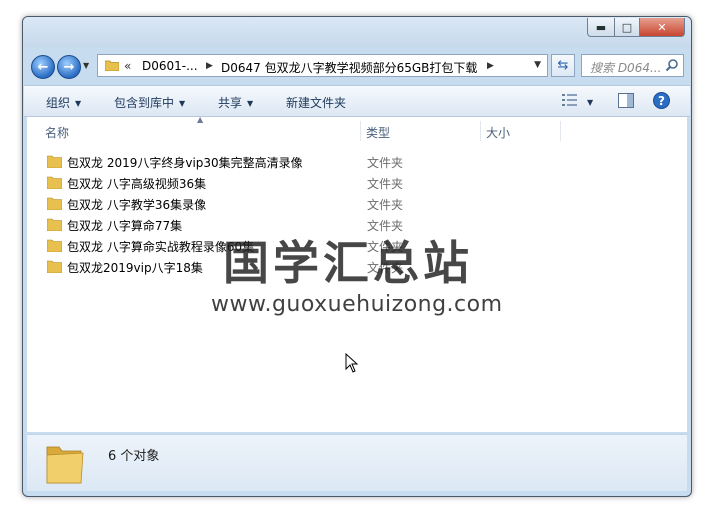  I want to click on file-row: 包双龙 八字高级视频36集 文件夹, so click(357, 182).